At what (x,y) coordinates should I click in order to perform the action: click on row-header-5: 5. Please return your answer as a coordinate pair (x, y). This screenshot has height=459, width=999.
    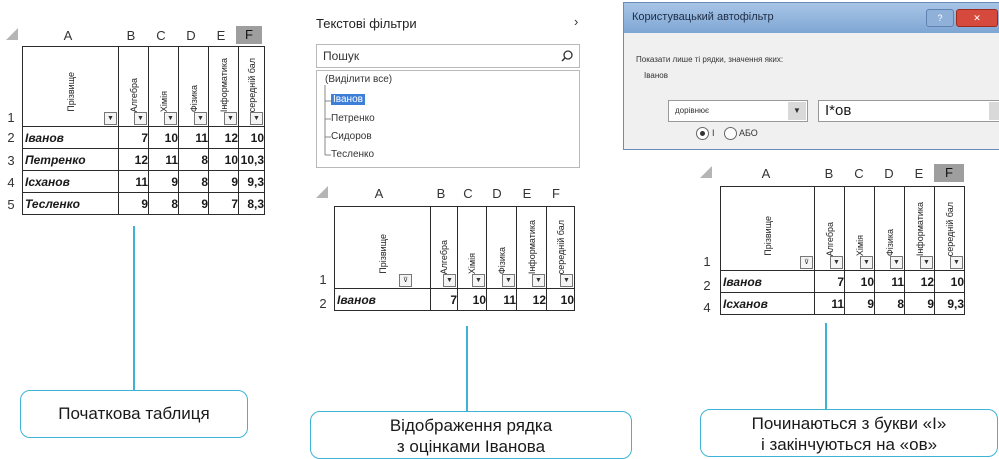
    Looking at the image, I should click on (11, 204).